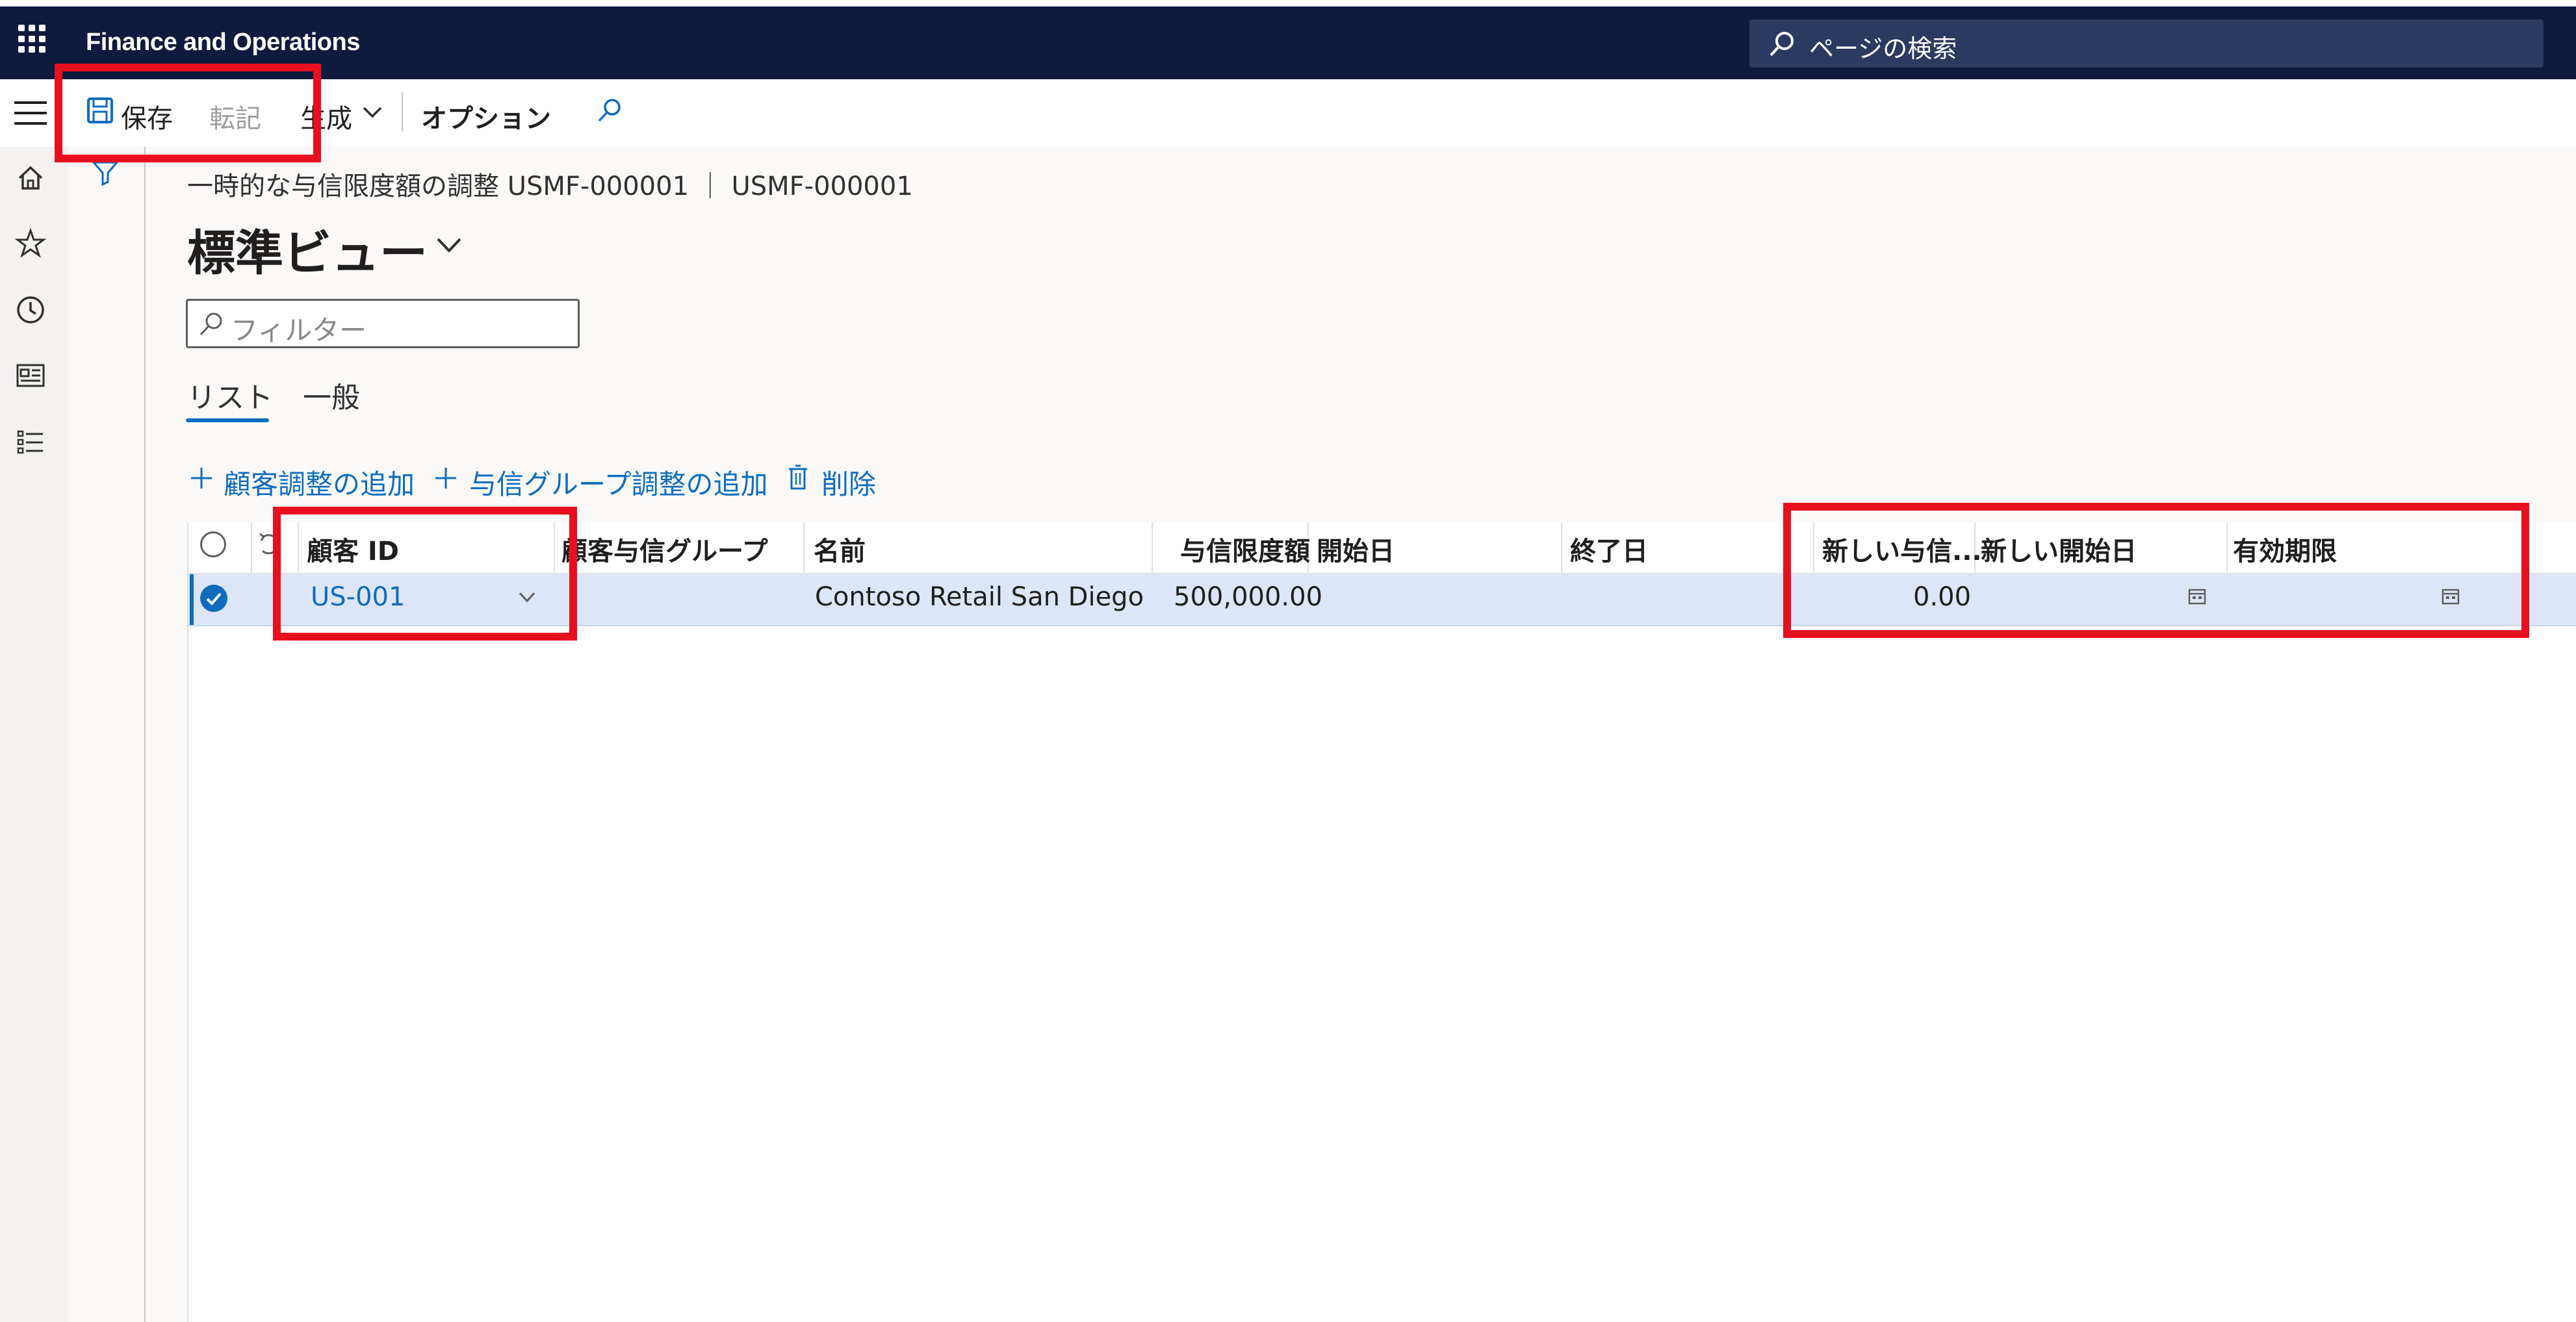 This screenshot has width=2576, height=1322. I want to click on active-tab-indicator, so click(228, 420).